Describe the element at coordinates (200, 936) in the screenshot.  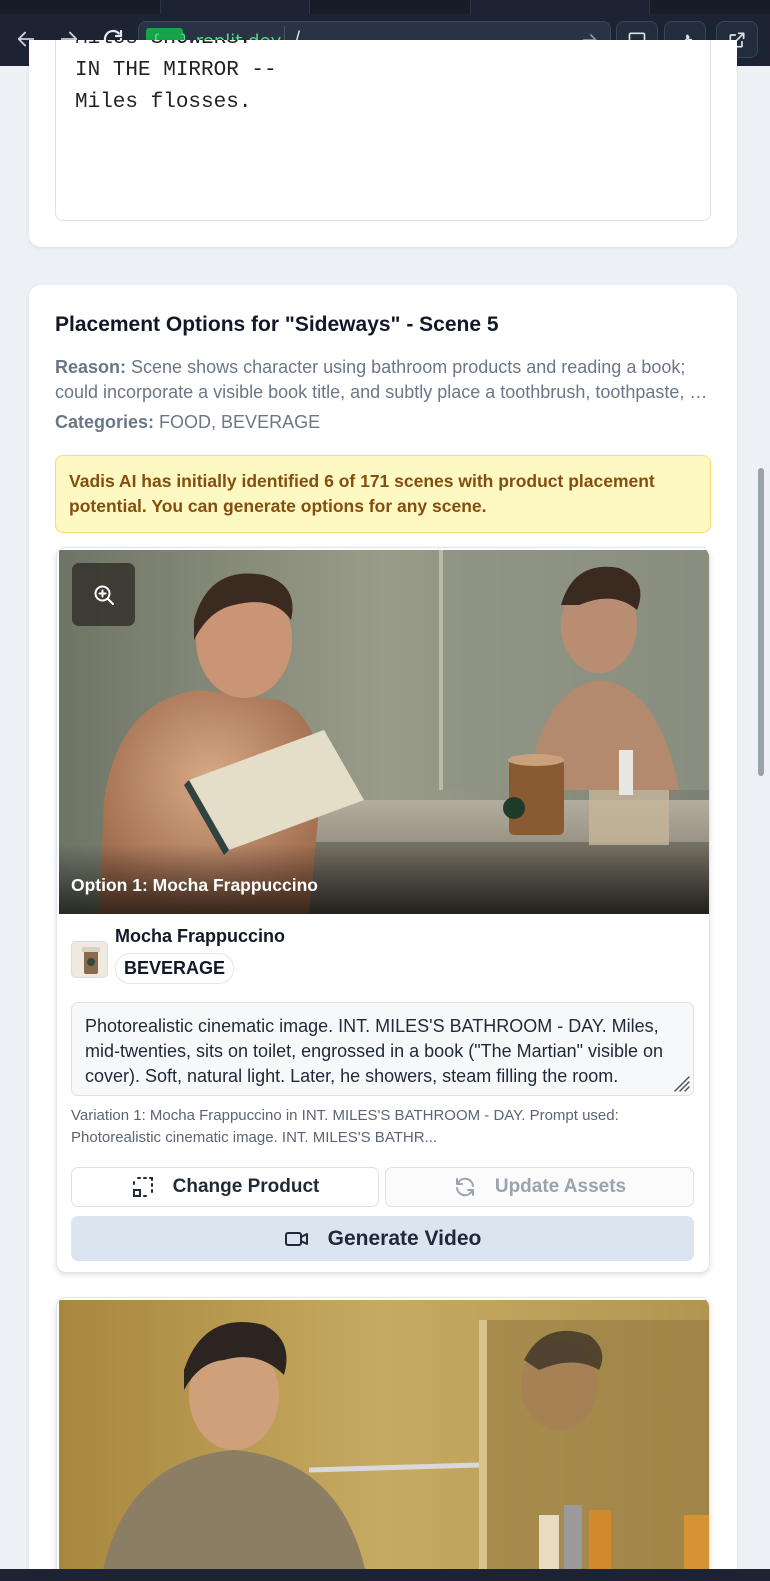
I see `product-name: Mocha Frappuccino` at that location.